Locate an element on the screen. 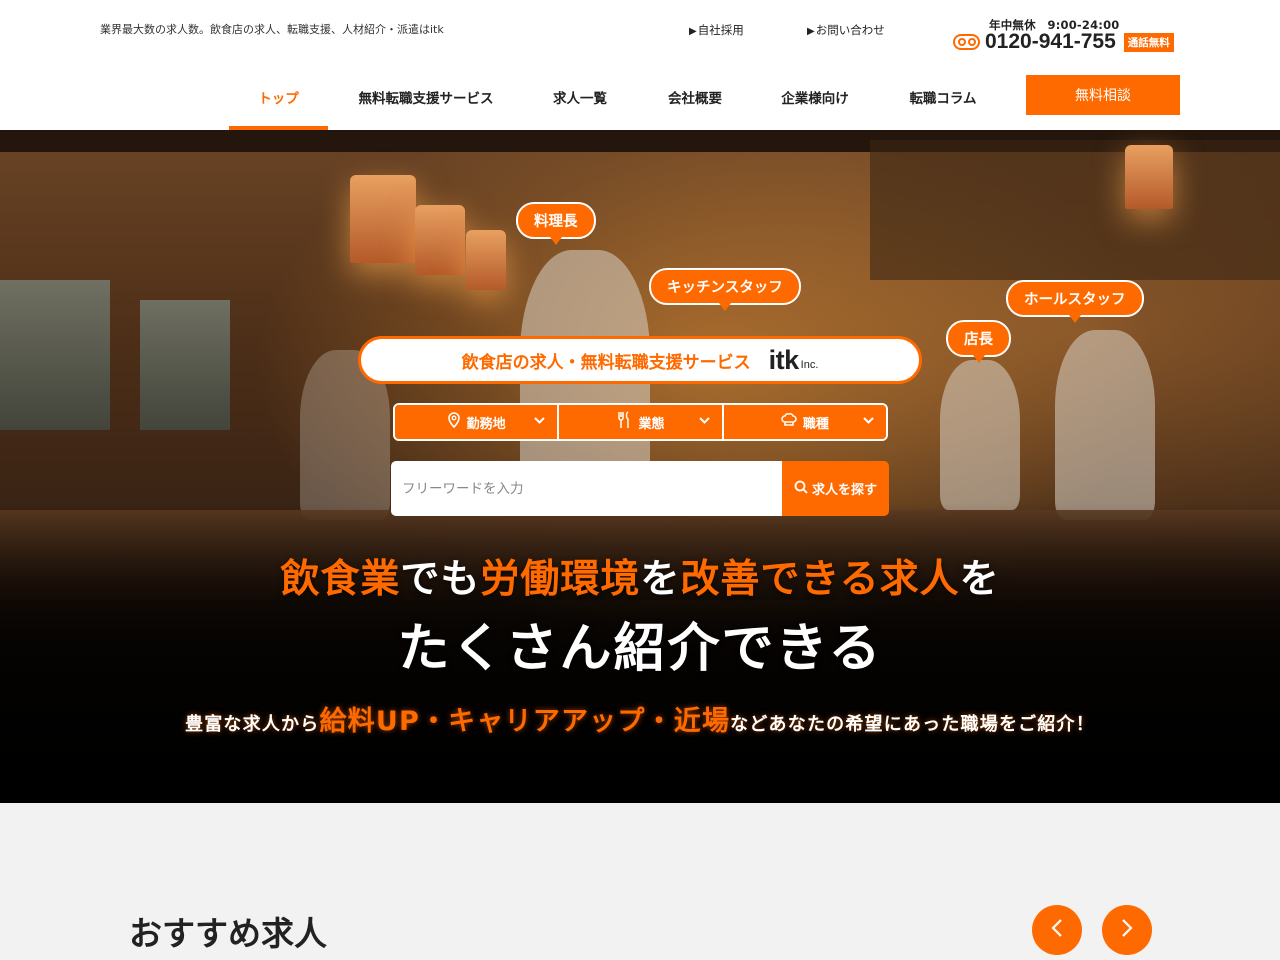 This screenshot has width=1280, height=960. subline-text: などあなたの希望にあった職場をご紹介！ is located at coordinates (912, 724).